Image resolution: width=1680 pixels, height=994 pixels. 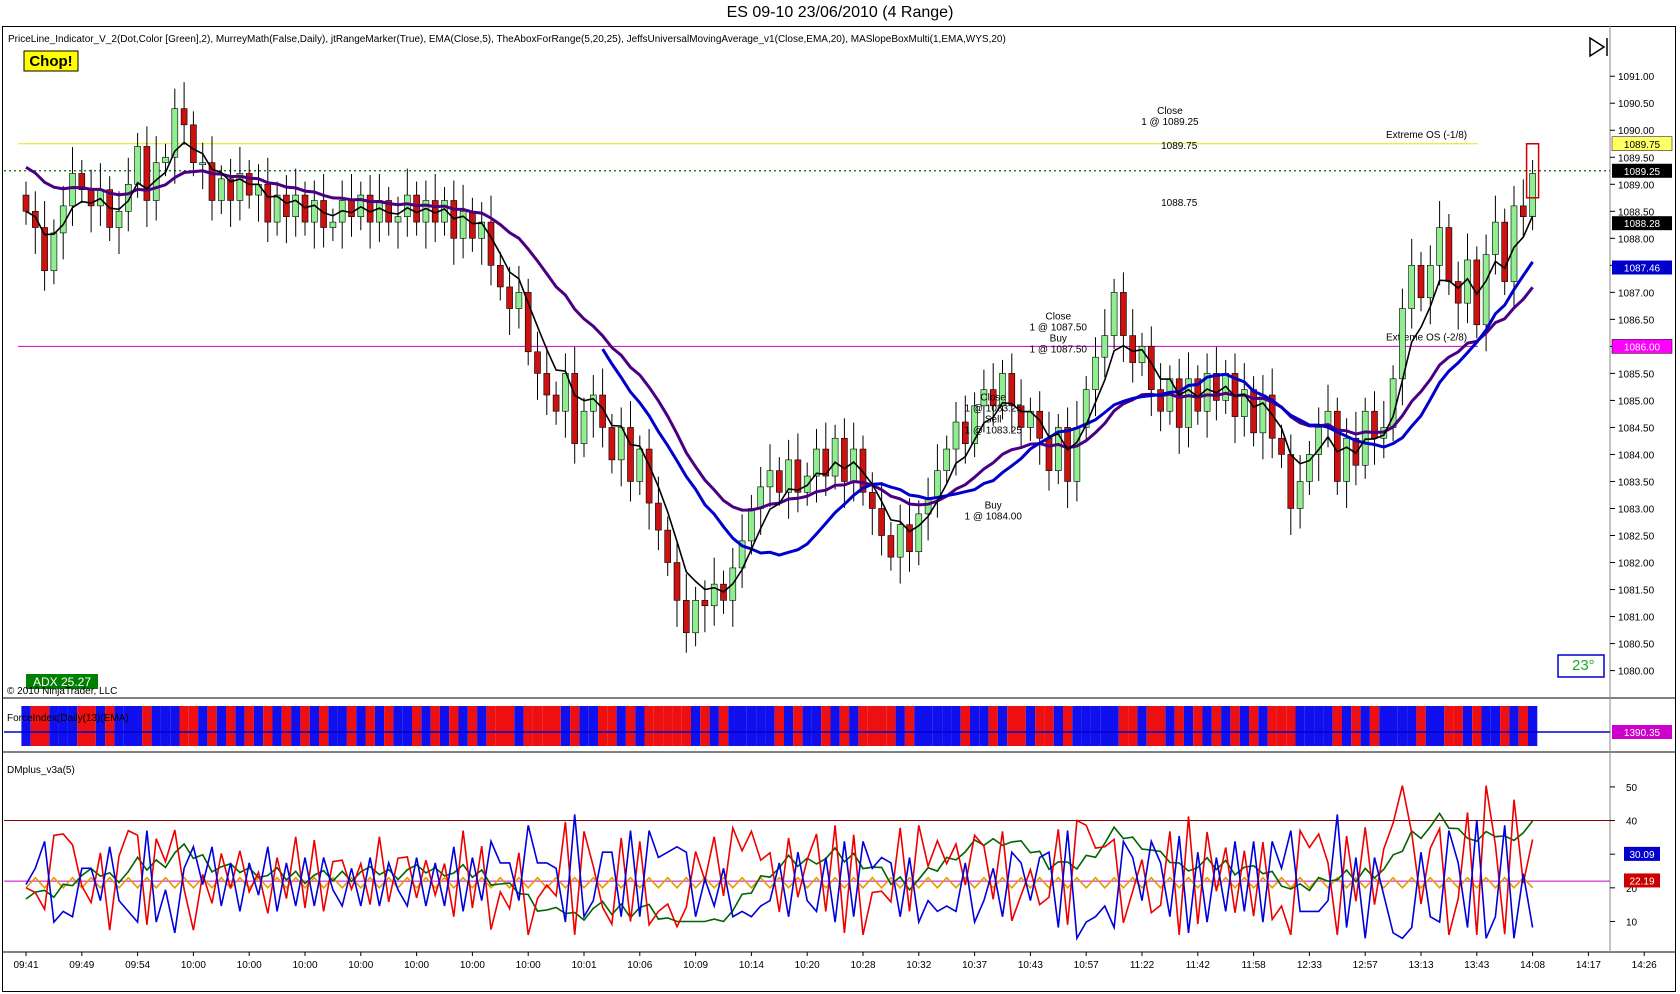 I want to click on chop-label: Chop!, so click(x=50, y=61).